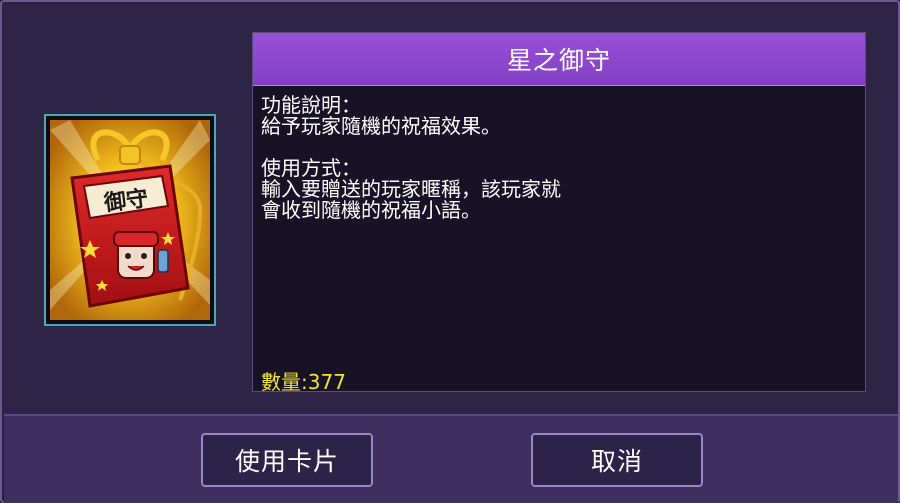 This screenshot has width=900, height=503. I want to click on usage-text-line1: 輸入要贈送的玩家暱稱，該玩家就, so click(411, 189).